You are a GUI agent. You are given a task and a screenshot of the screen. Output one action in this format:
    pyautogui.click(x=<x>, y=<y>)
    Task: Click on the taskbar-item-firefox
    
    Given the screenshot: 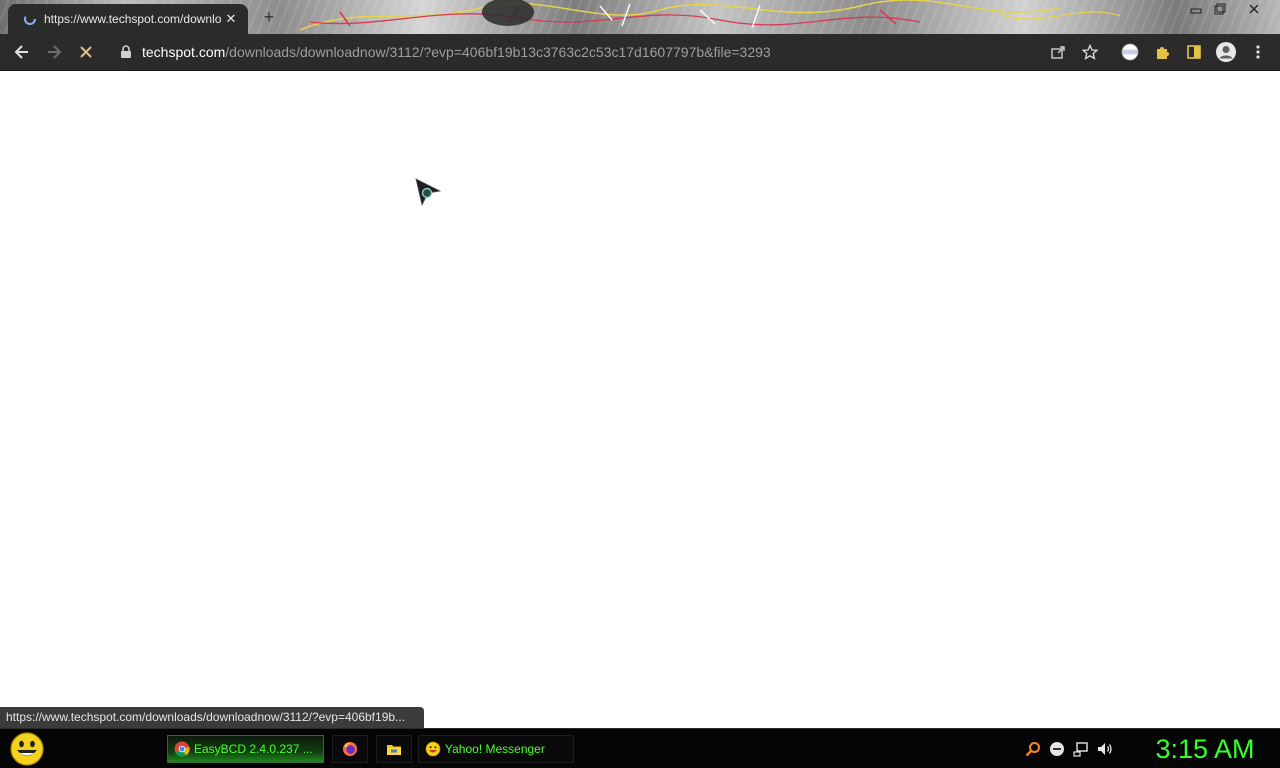 What is the action you would take?
    pyautogui.click(x=350, y=749)
    